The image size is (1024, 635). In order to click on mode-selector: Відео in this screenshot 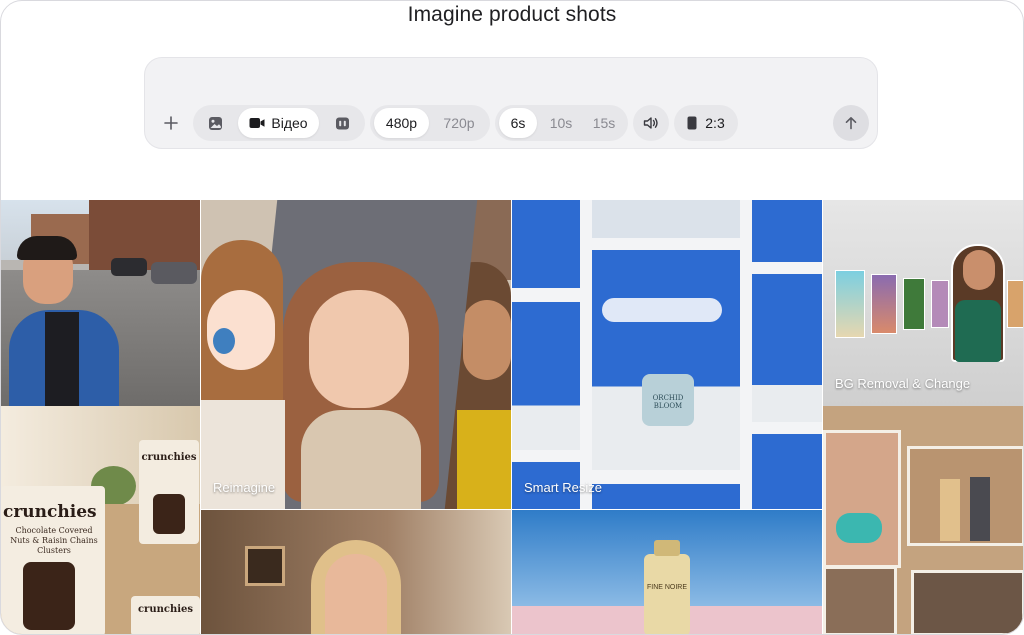, I will do `click(279, 123)`.